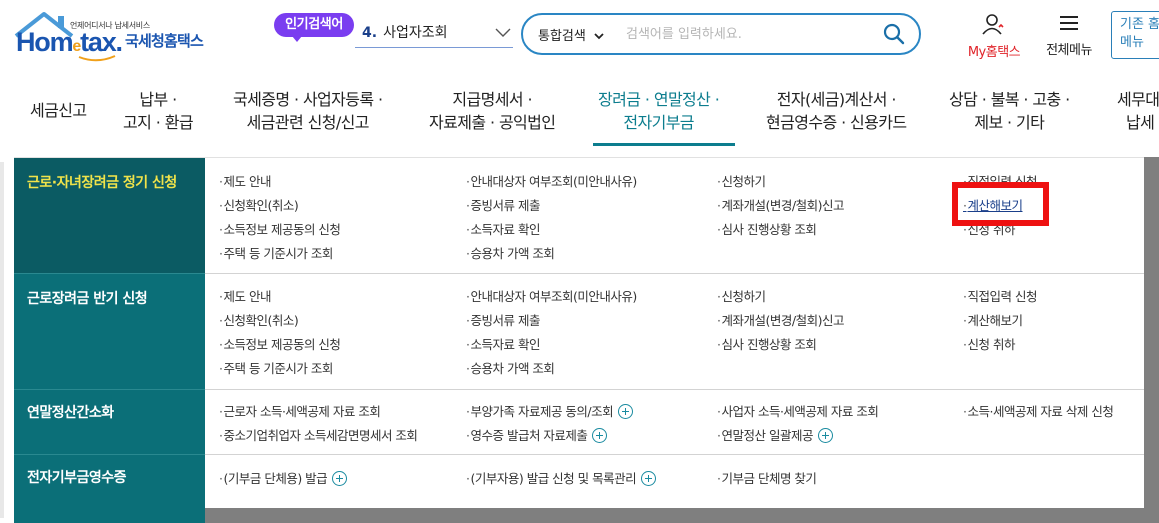 This screenshot has width=1159, height=523. I want to click on gnb-item-label: 세무대, so click(1138, 99).